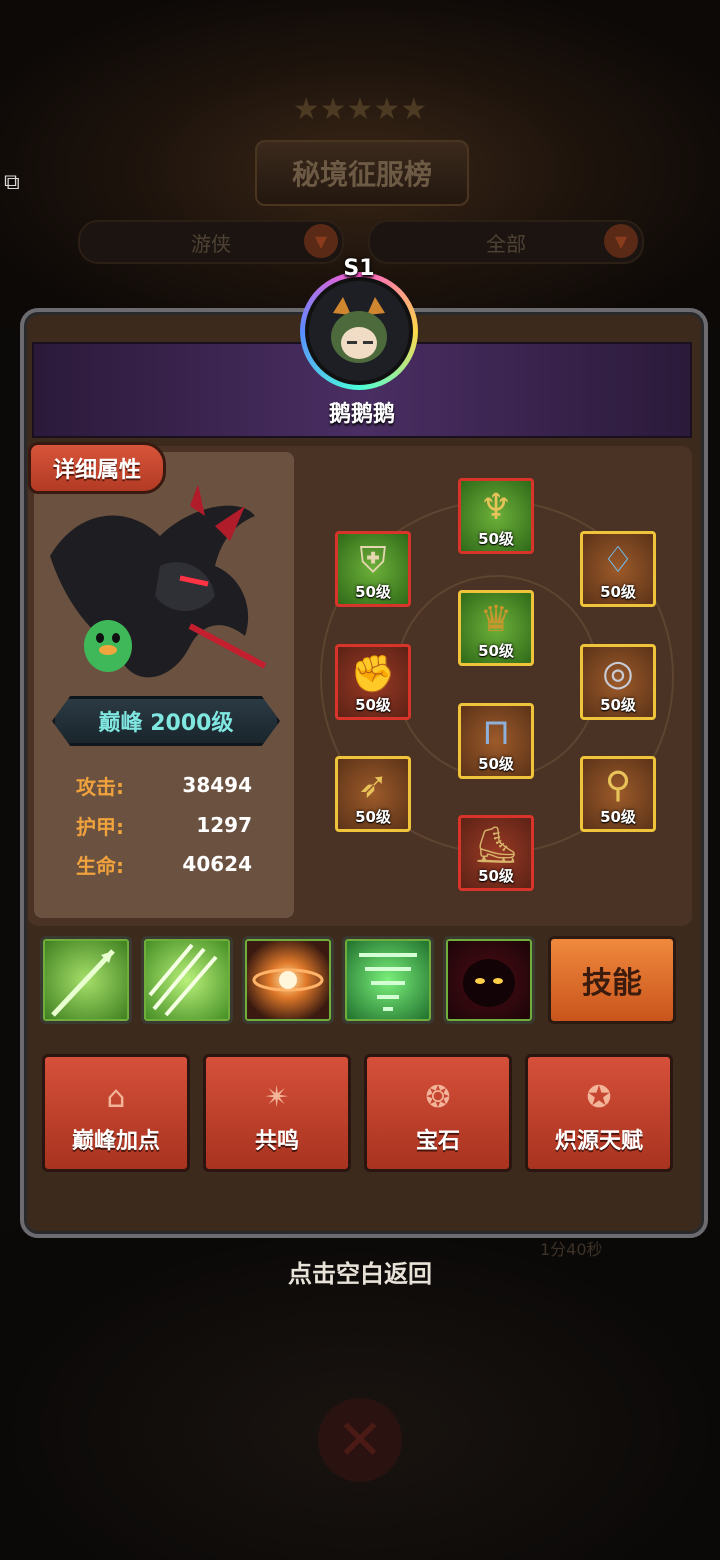 The height and width of the screenshot is (1560, 720). What do you see at coordinates (83, 983) in the screenshot?
I see `arrow-strike-icon` at bounding box center [83, 983].